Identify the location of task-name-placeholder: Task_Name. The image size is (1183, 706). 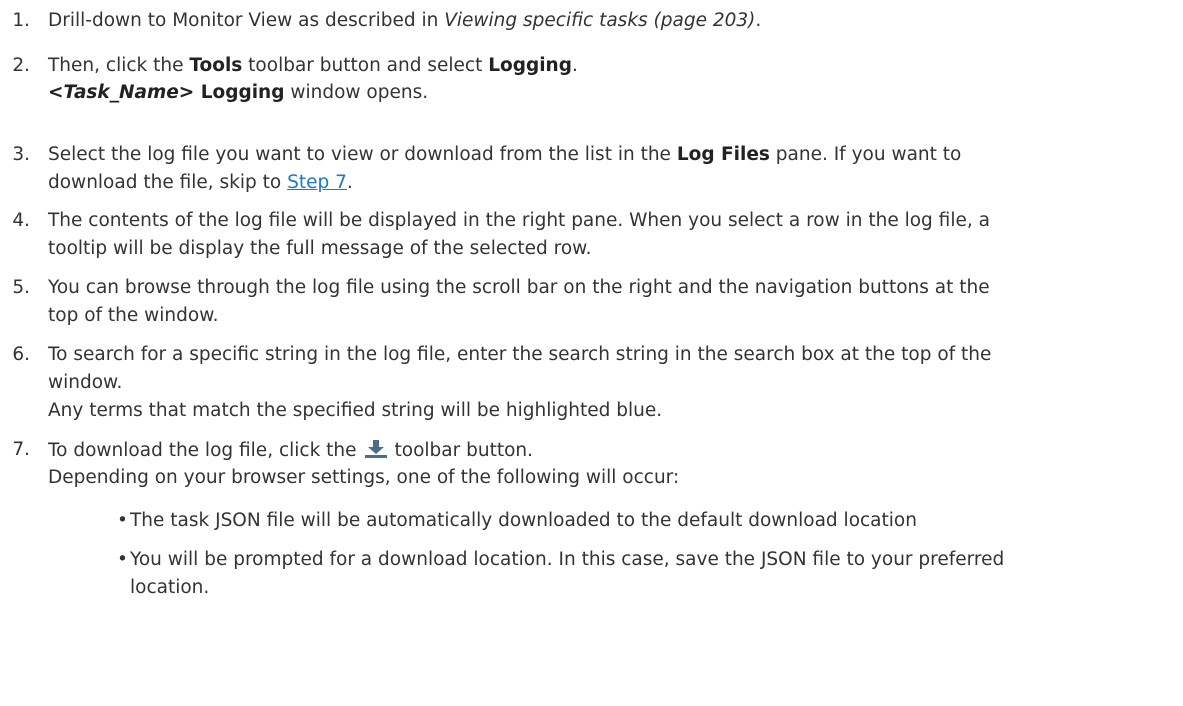
(121, 92).